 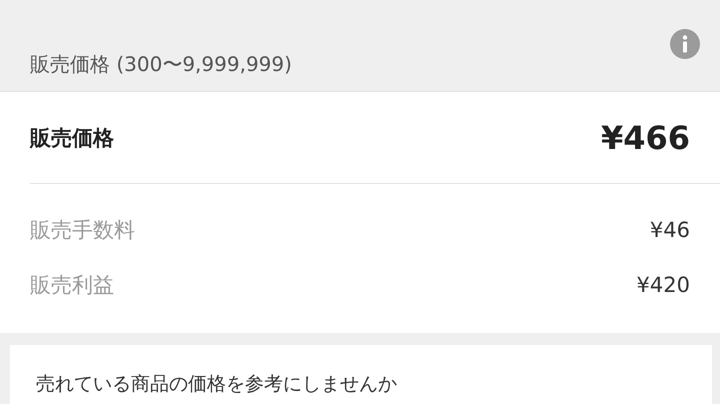 What do you see at coordinates (670, 230) in the screenshot?
I see `detail-value: ¥46` at bounding box center [670, 230].